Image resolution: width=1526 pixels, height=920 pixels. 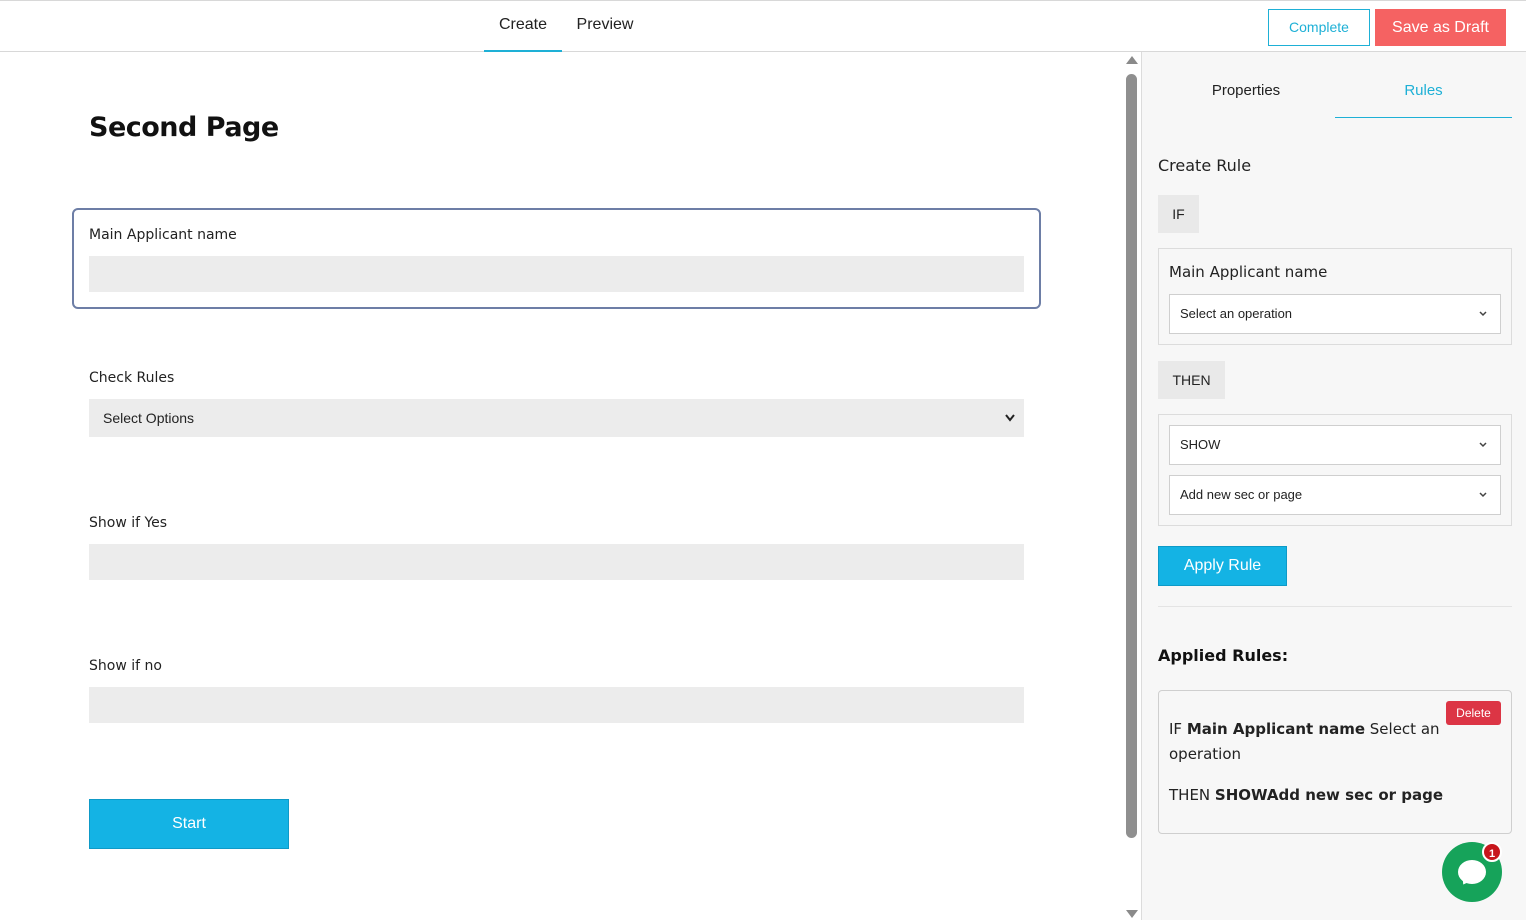 I want to click on tab-rules: Rules, so click(x=1423, y=96).